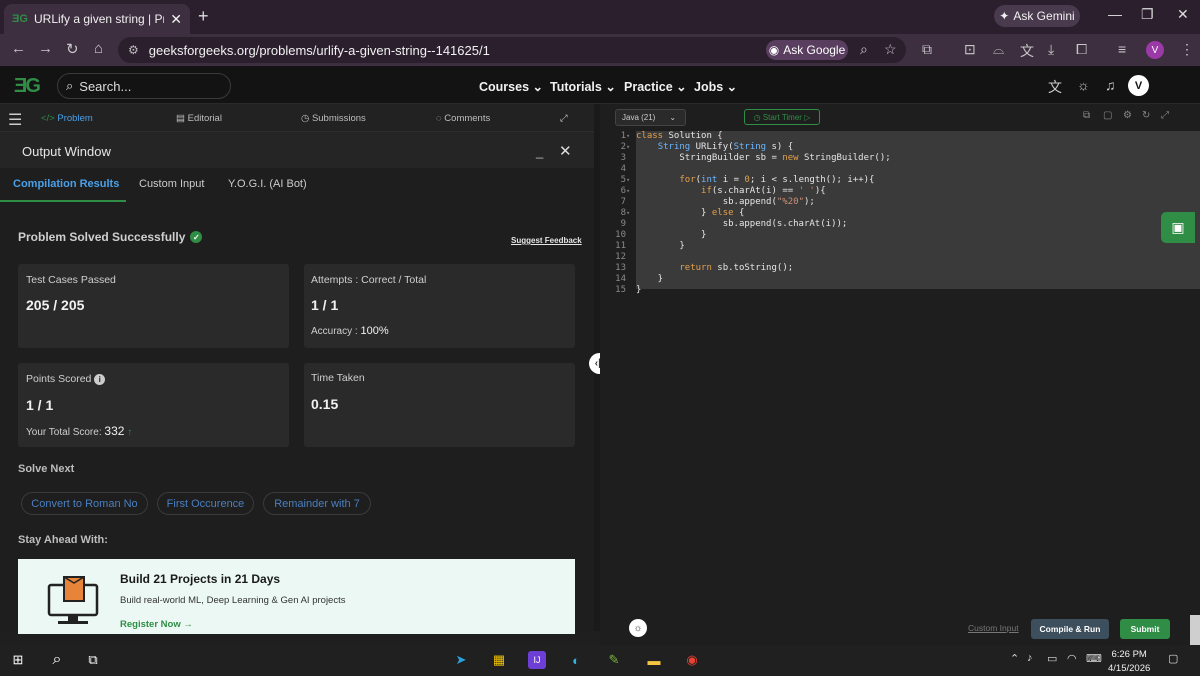  Describe the element at coordinates (998, 49) in the screenshot. I see `incognito-icon: ⌓` at that location.